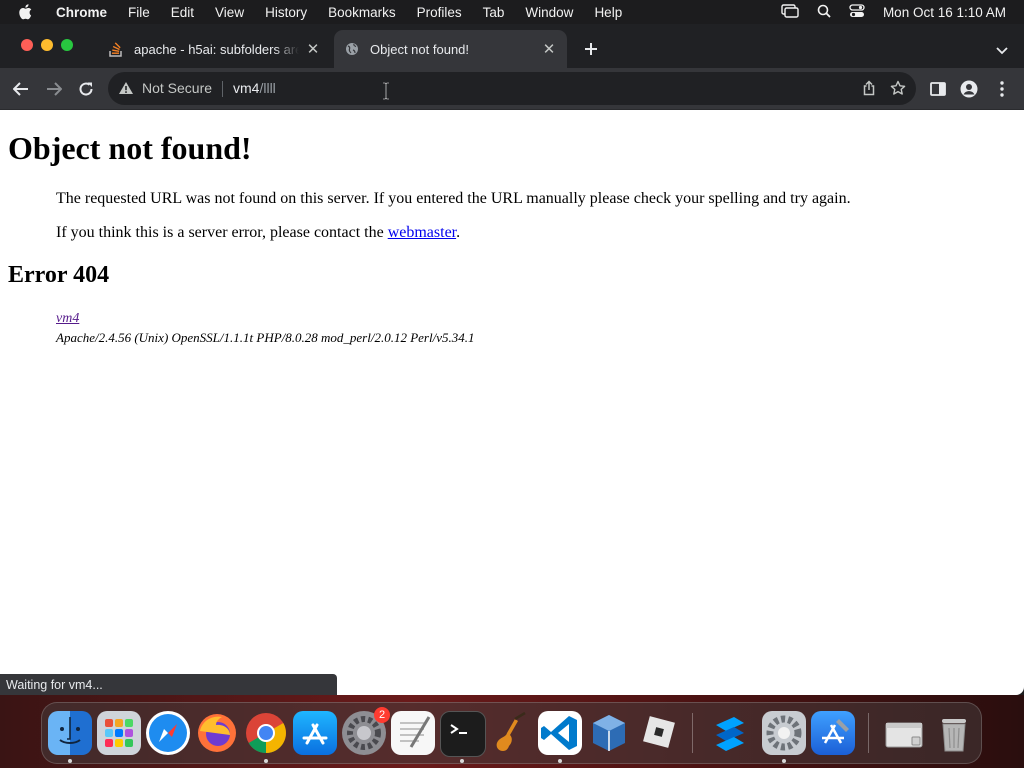 Image resolution: width=1024 pixels, height=768 pixels. What do you see at coordinates (130, 148) in the screenshot?
I see `page-title: Object not found!` at bounding box center [130, 148].